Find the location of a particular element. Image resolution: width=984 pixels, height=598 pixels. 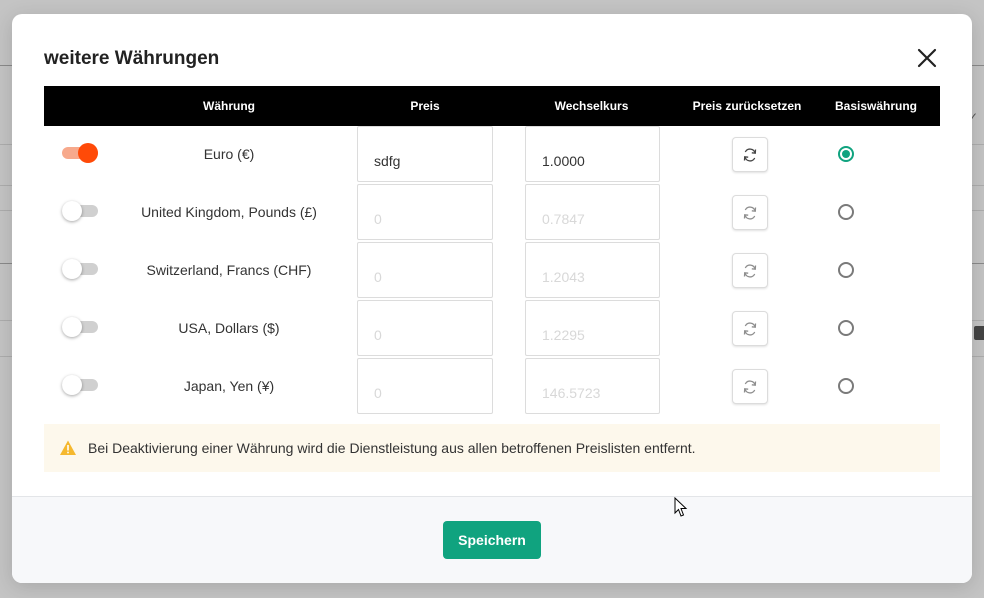

table-row: United Kingdom, Pounds (£) 0 0.7847 is located at coordinates (492, 213).